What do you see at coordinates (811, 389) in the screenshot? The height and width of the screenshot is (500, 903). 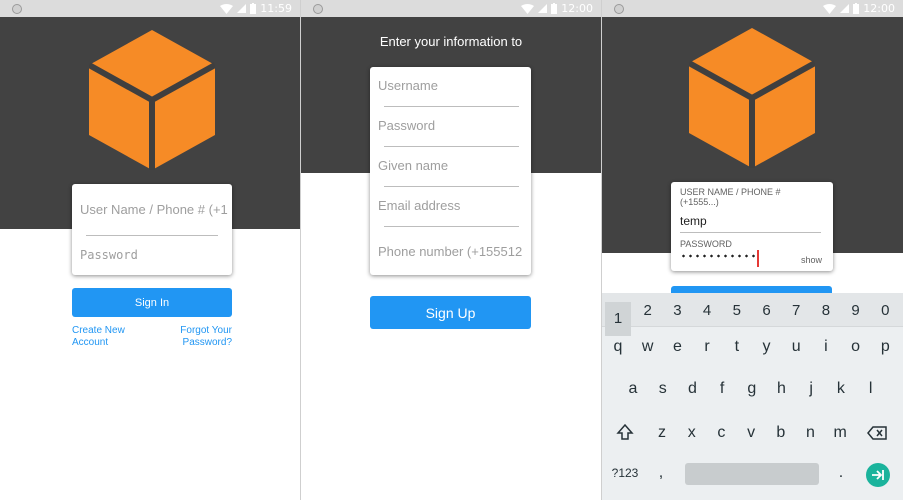 I see `key-j: j` at bounding box center [811, 389].